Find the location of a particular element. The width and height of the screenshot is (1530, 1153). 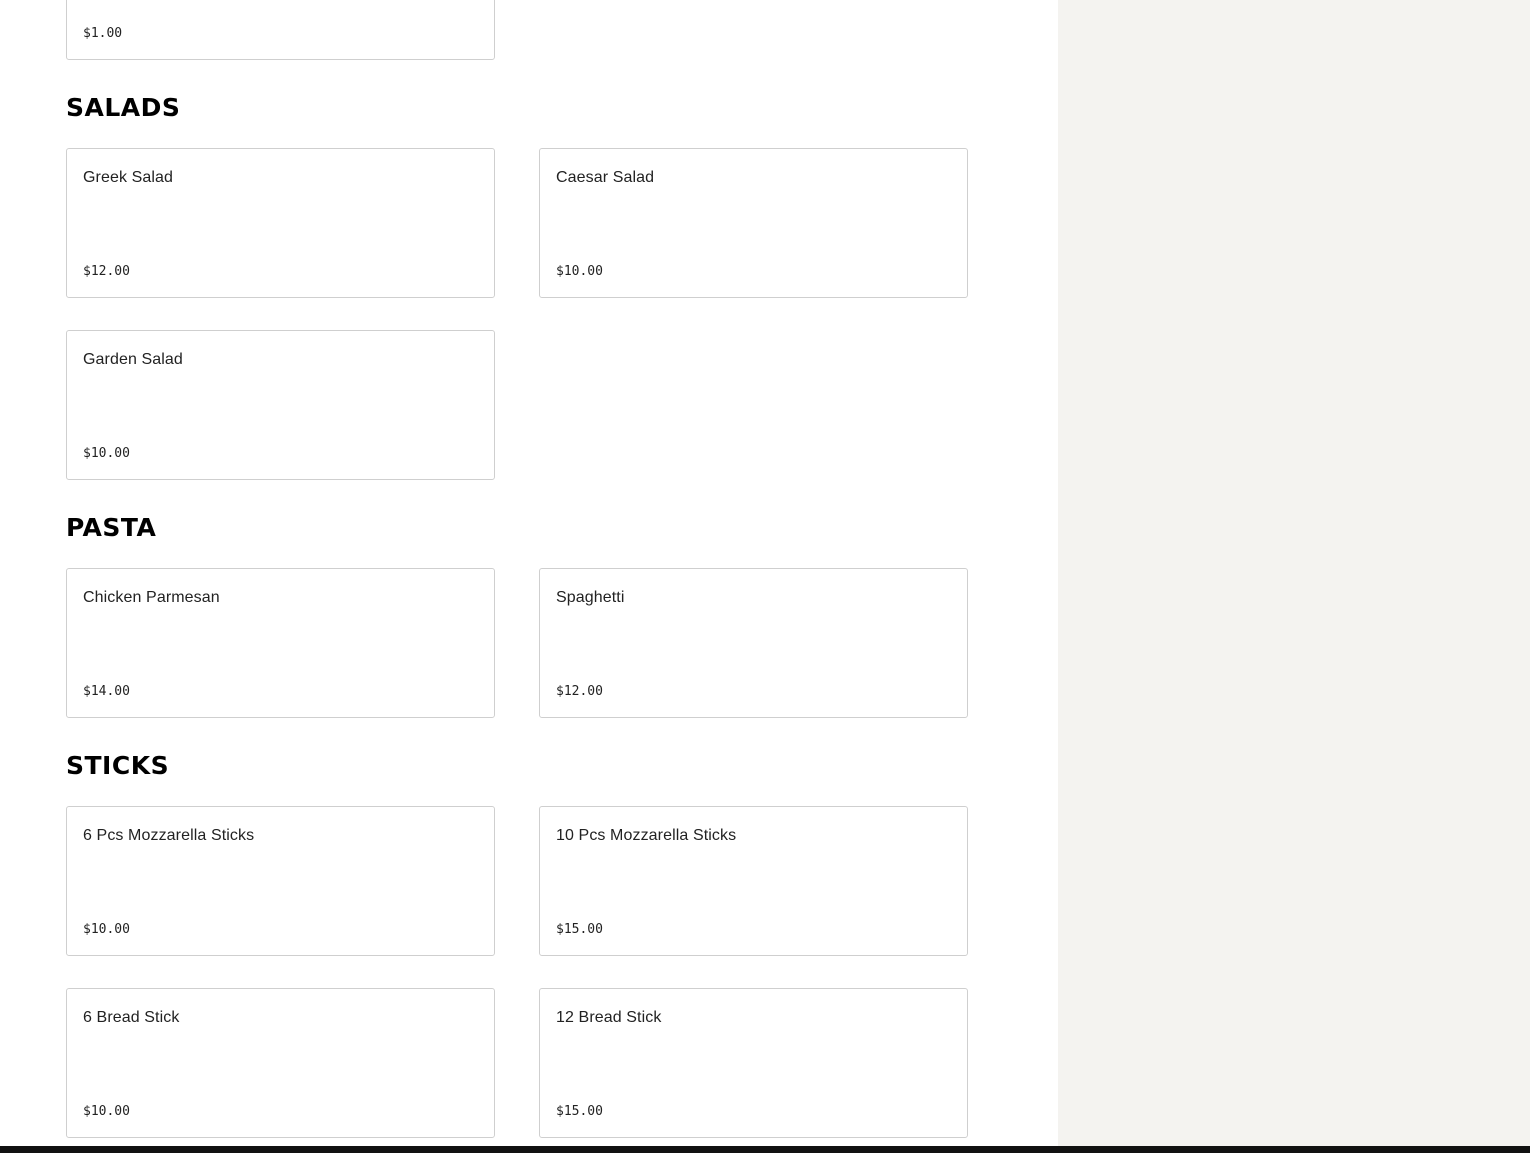

menu-item-name: Garden Salad is located at coordinates (133, 359).